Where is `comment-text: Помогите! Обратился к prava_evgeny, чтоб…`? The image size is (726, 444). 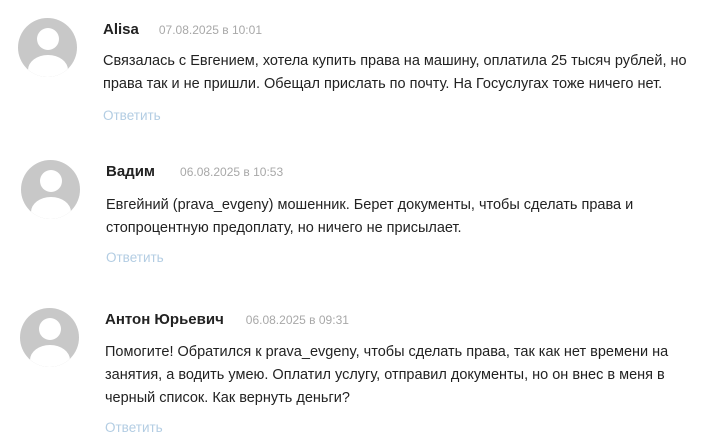 comment-text: Помогите! Обратился к prava_evgeny, чтоб… is located at coordinates (415, 375).